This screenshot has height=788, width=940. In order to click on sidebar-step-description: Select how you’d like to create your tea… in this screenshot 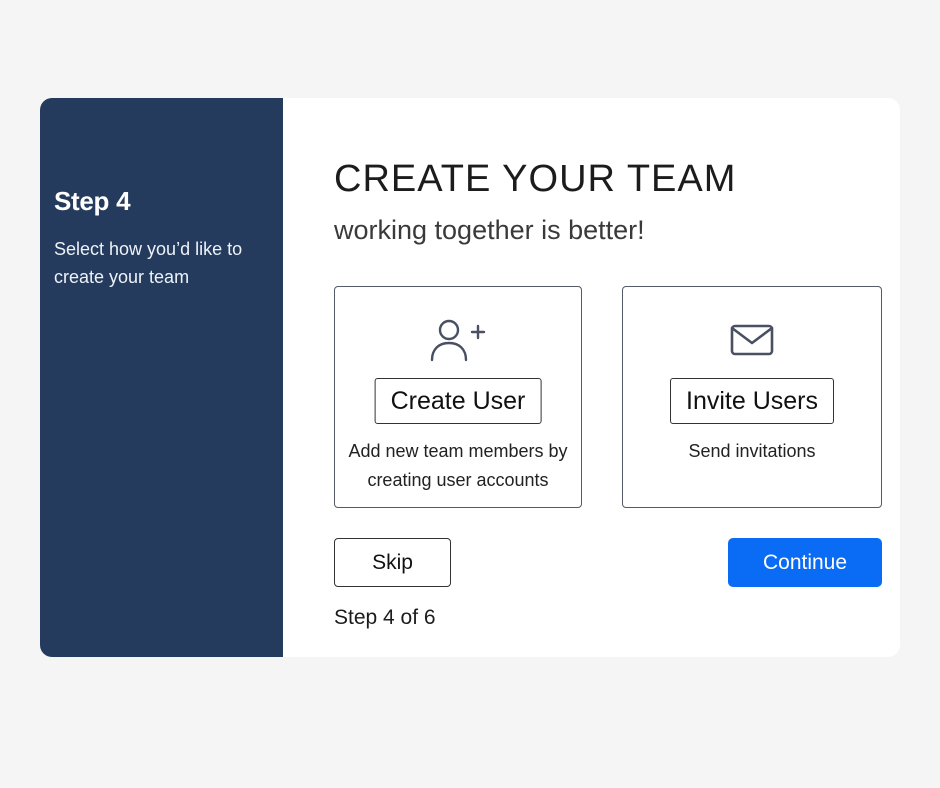, I will do `click(148, 263)`.